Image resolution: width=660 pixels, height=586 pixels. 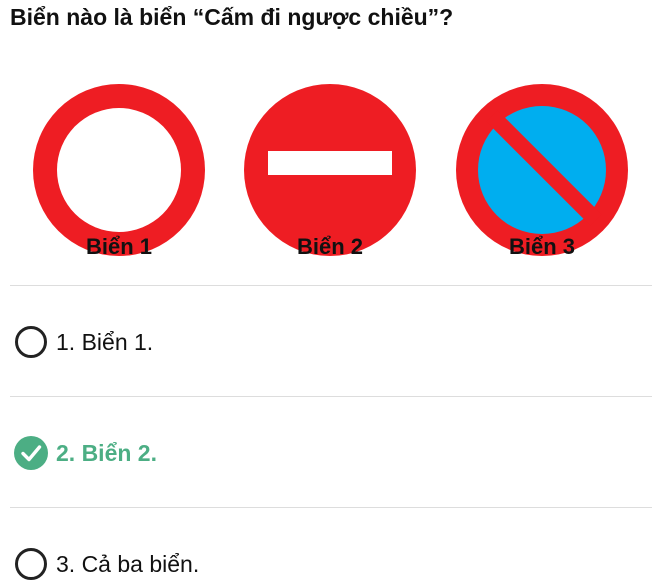 What do you see at coordinates (105, 341) in the screenshot?
I see `answer-1-text: 1. Biển 1.` at bounding box center [105, 341].